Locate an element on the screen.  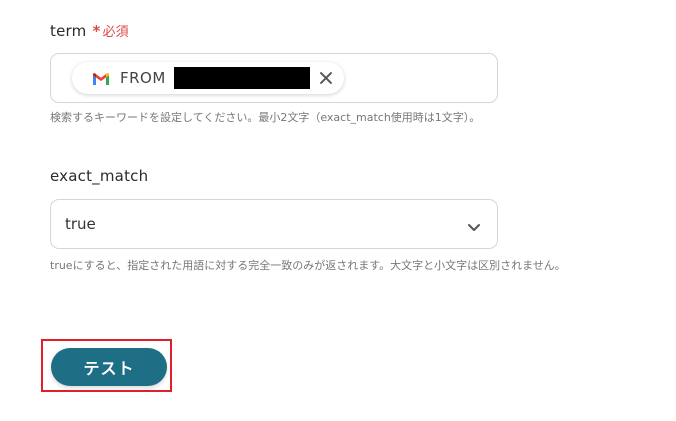
term-label: term is located at coordinates (68, 30).